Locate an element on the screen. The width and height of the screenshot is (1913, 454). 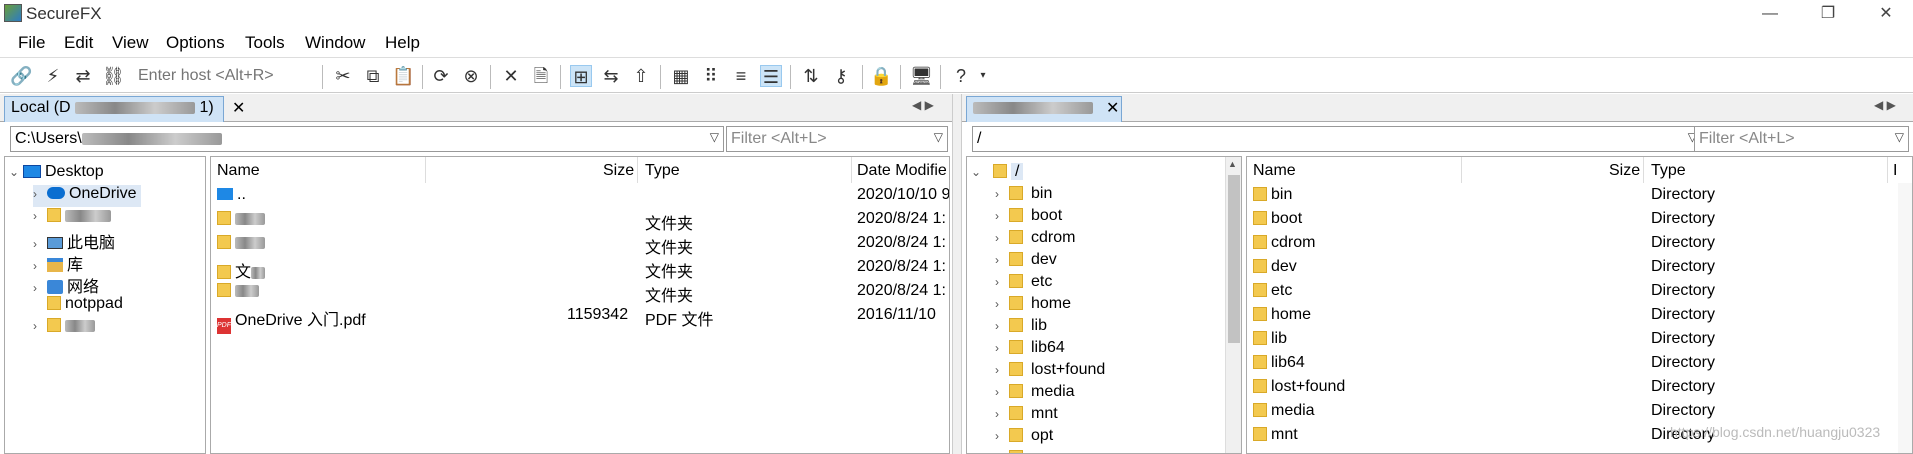
column-date: Date Modifie is located at coordinates (902, 171).